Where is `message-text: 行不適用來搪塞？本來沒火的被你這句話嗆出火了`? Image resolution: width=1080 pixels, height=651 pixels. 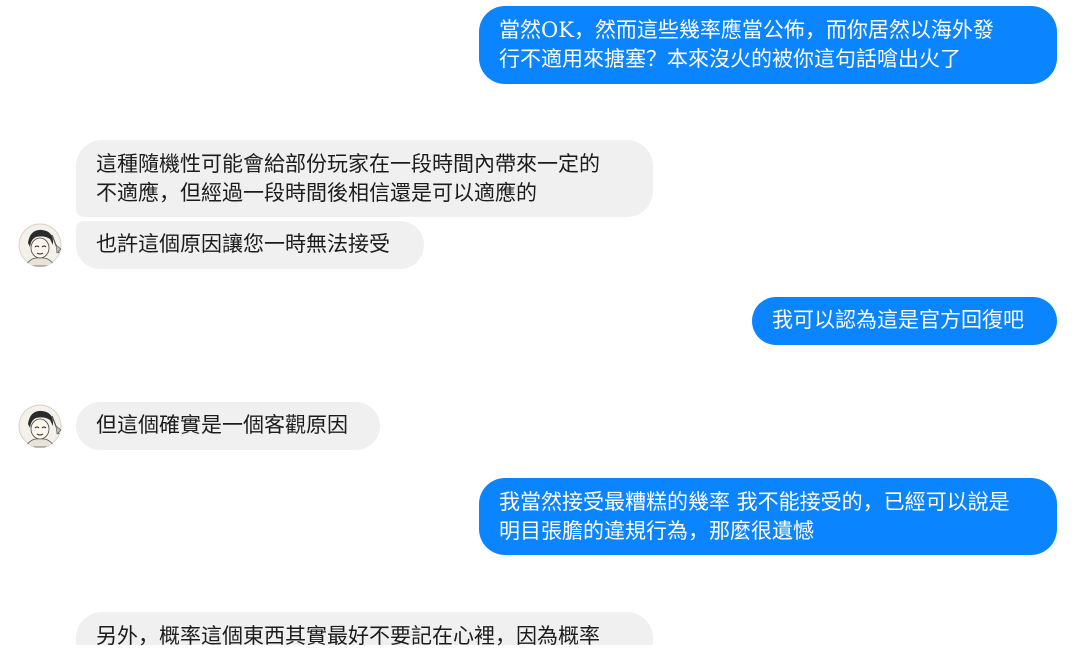
message-text: 行不適用來搪塞？本來沒火的被你這句話嗆出火了 is located at coordinates (730, 59).